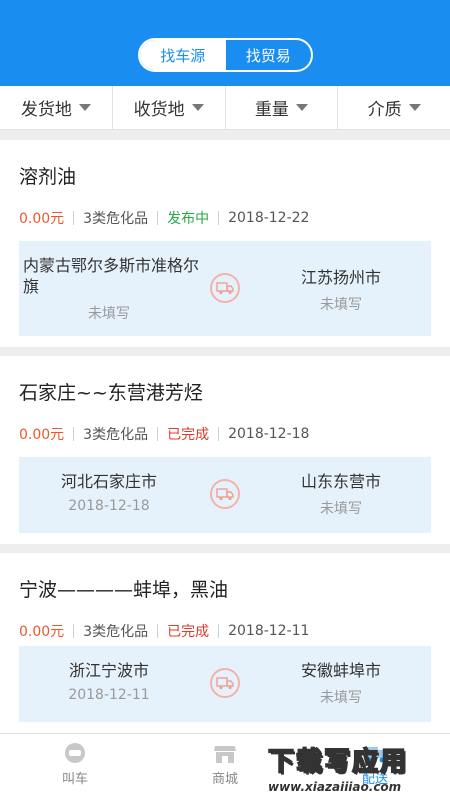 The height and width of the screenshot is (800, 450). What do you see at coordinates (341, 494) in the screenshot?
I see `destination: 山东东营市 未填写` at bounding box center [341, 494].